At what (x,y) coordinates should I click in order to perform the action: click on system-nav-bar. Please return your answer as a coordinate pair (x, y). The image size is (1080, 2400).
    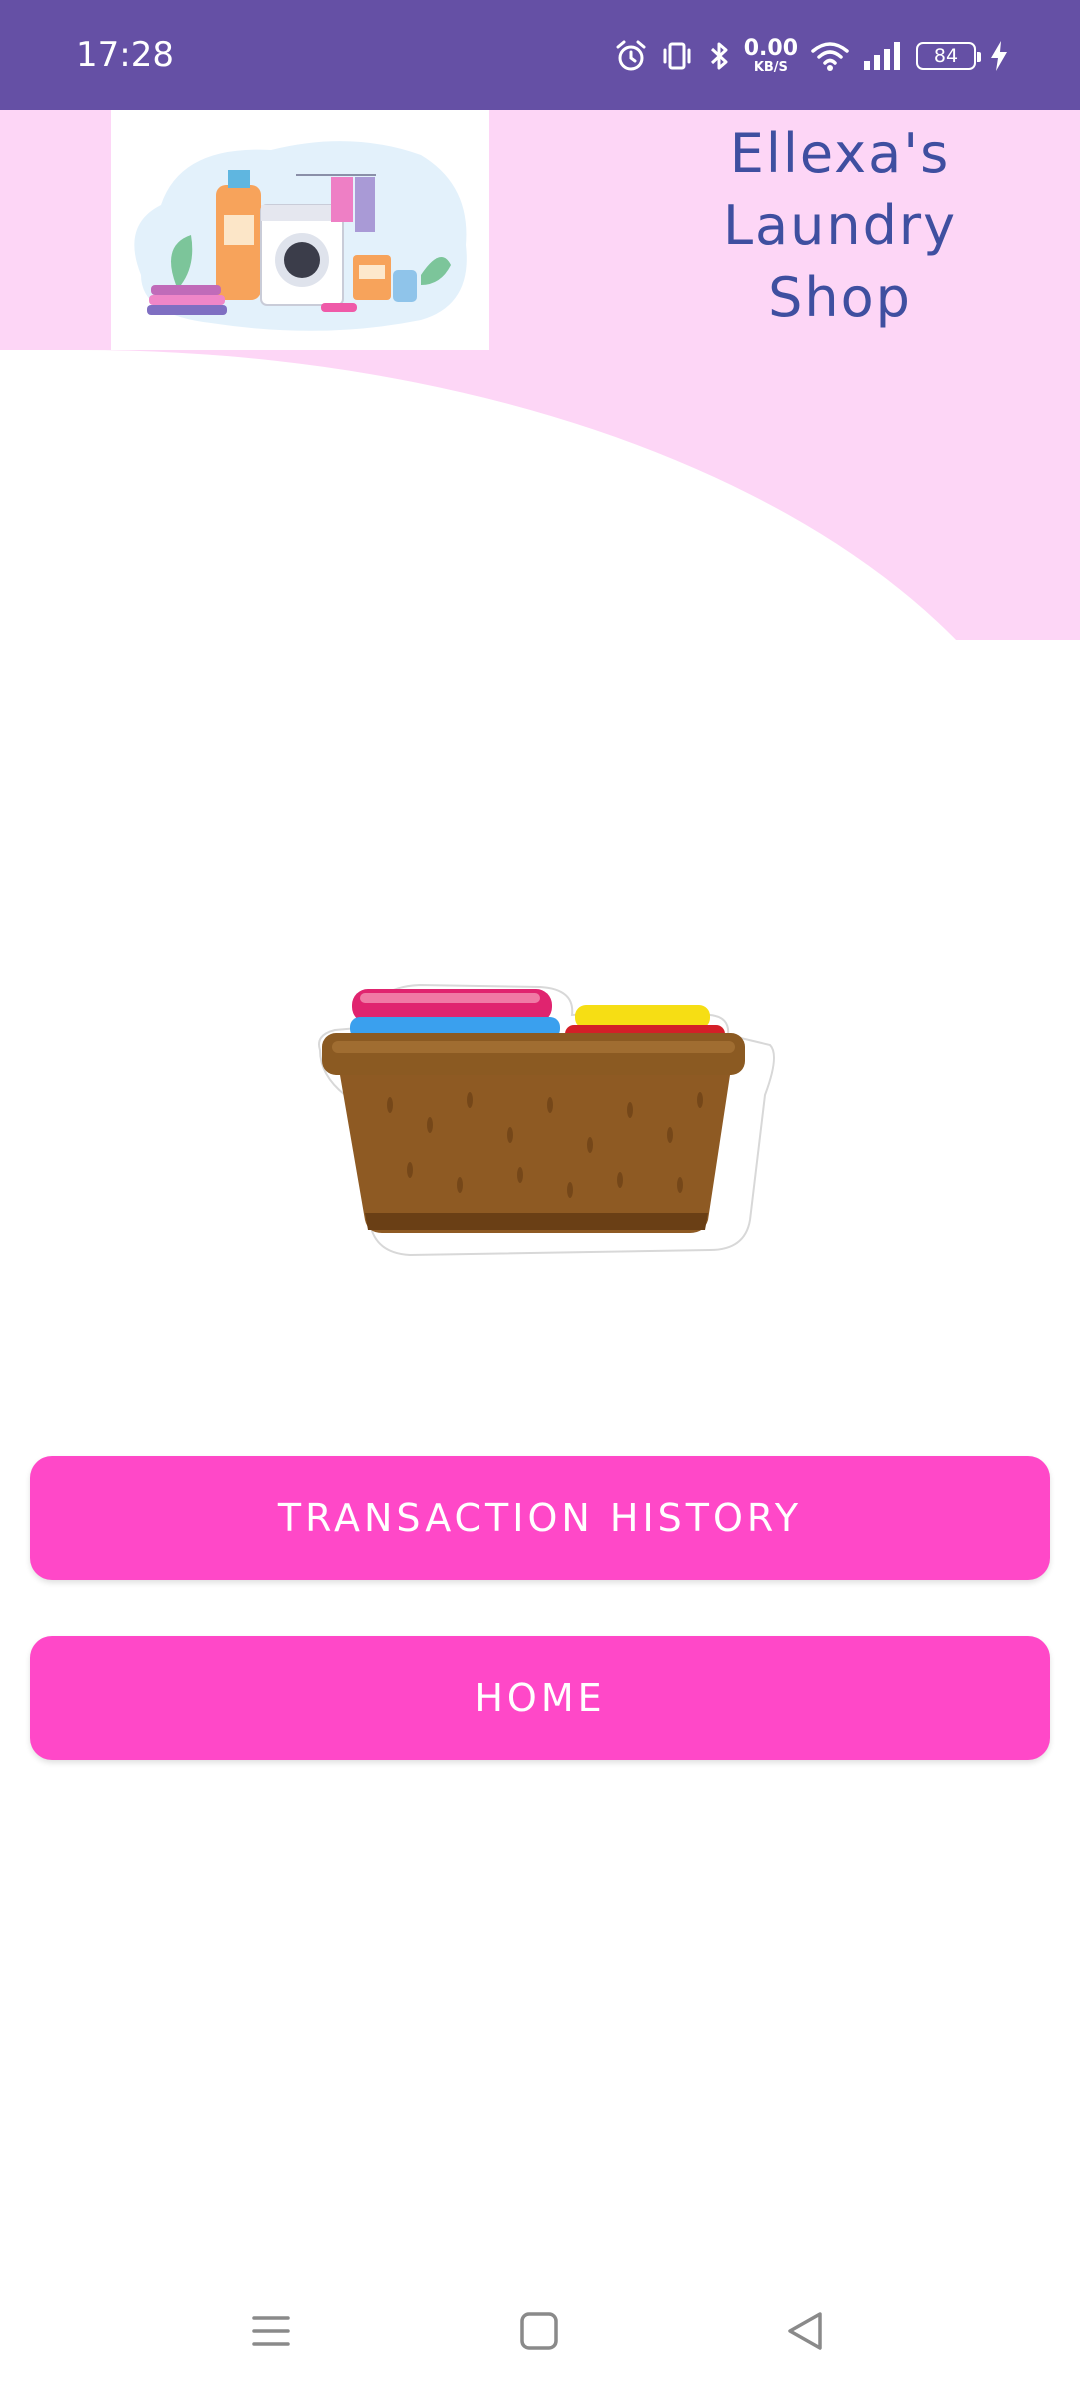
    Looking at the image, I should click on (540, 2335).